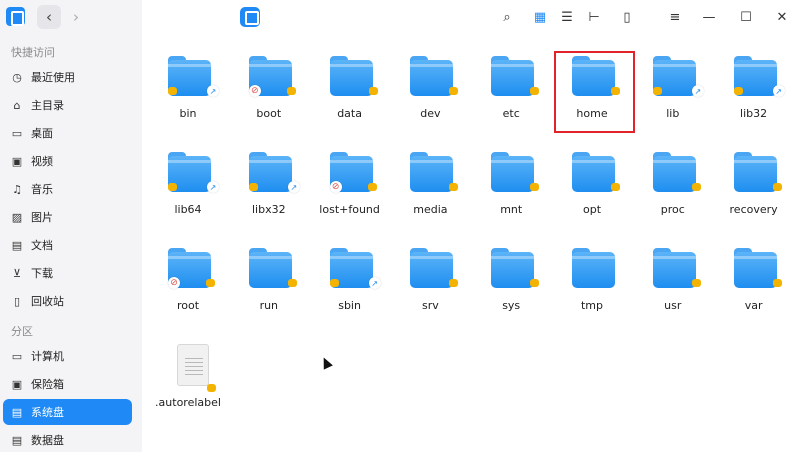 The width and height of the screenshot is (800, 452). Describe the element at coordinates (594, 17) in the screenshot. I see `tree-view-icon: ⊢` at that location.